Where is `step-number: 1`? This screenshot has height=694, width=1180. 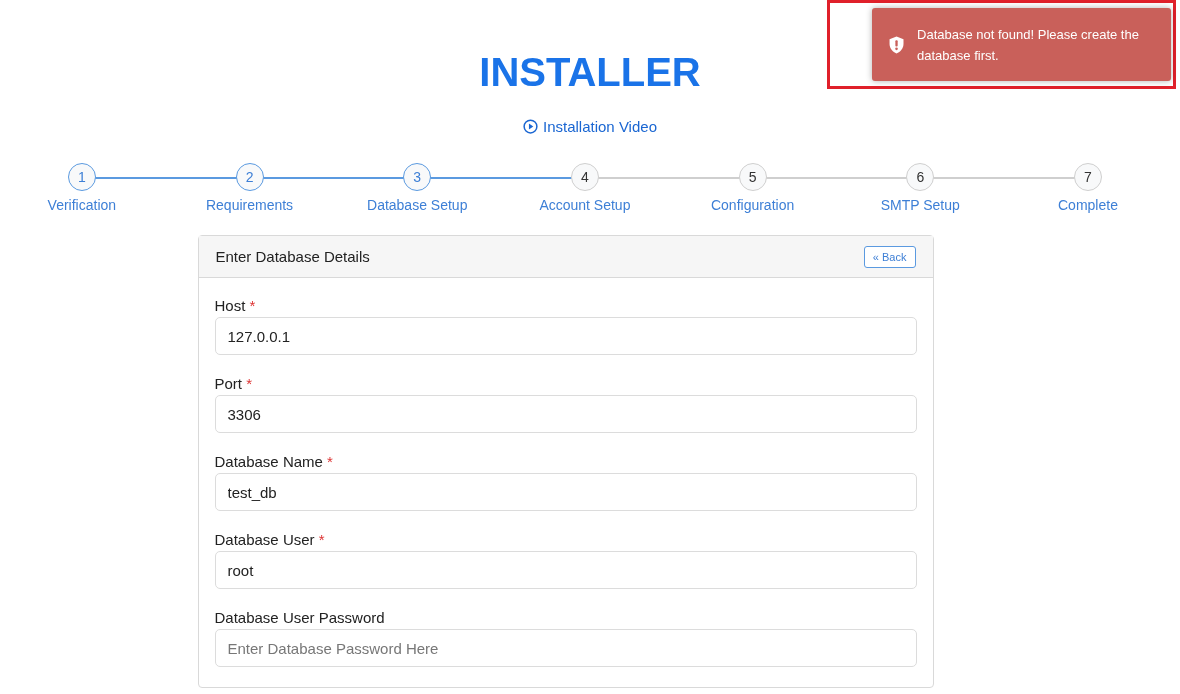
step-number: 1 is located at coordinates (81, 177).